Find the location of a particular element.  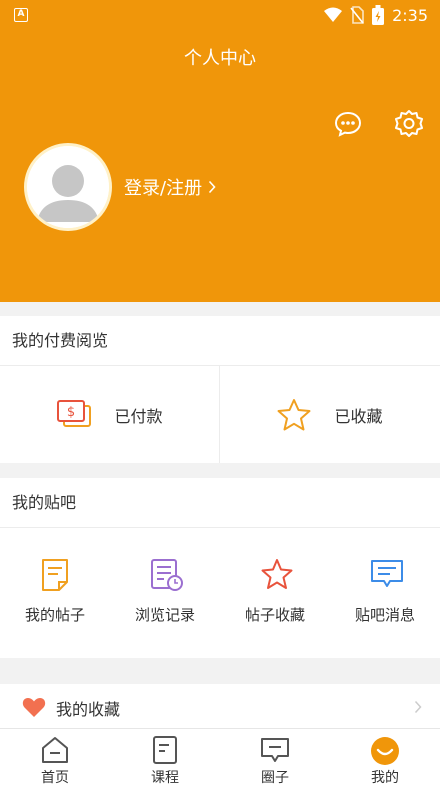

tab-home: 首页 is located at coordinates (55, 757).